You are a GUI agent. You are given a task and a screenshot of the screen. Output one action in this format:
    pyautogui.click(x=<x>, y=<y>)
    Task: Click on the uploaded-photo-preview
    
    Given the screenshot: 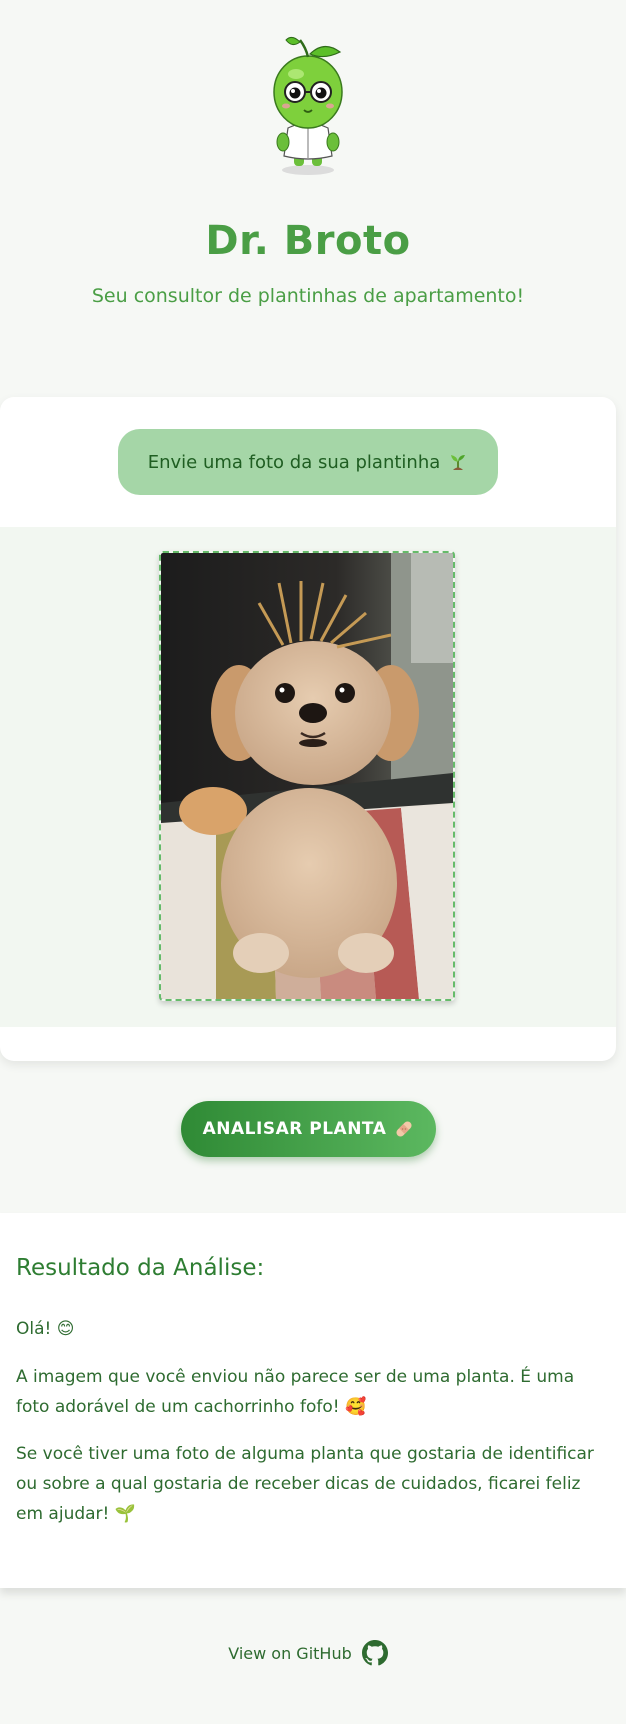 What is the action you would take?
    pyautogui.click(x=307, y=776)
    